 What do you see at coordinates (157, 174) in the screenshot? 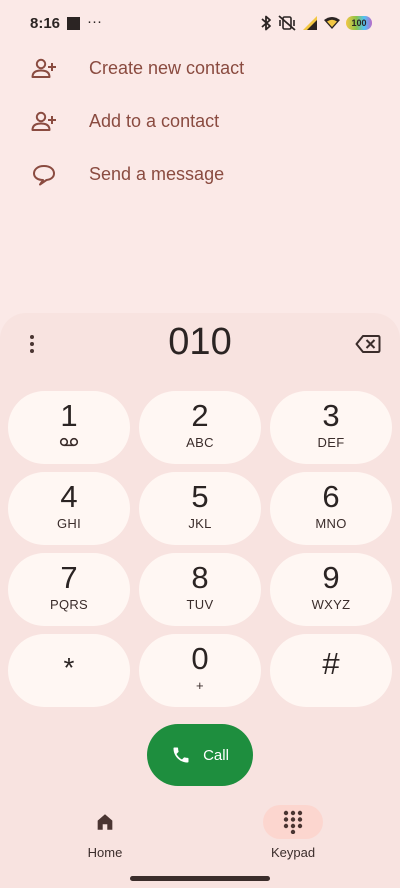
I see `send-message-label: Send a message` at bounding box center [157, 174].